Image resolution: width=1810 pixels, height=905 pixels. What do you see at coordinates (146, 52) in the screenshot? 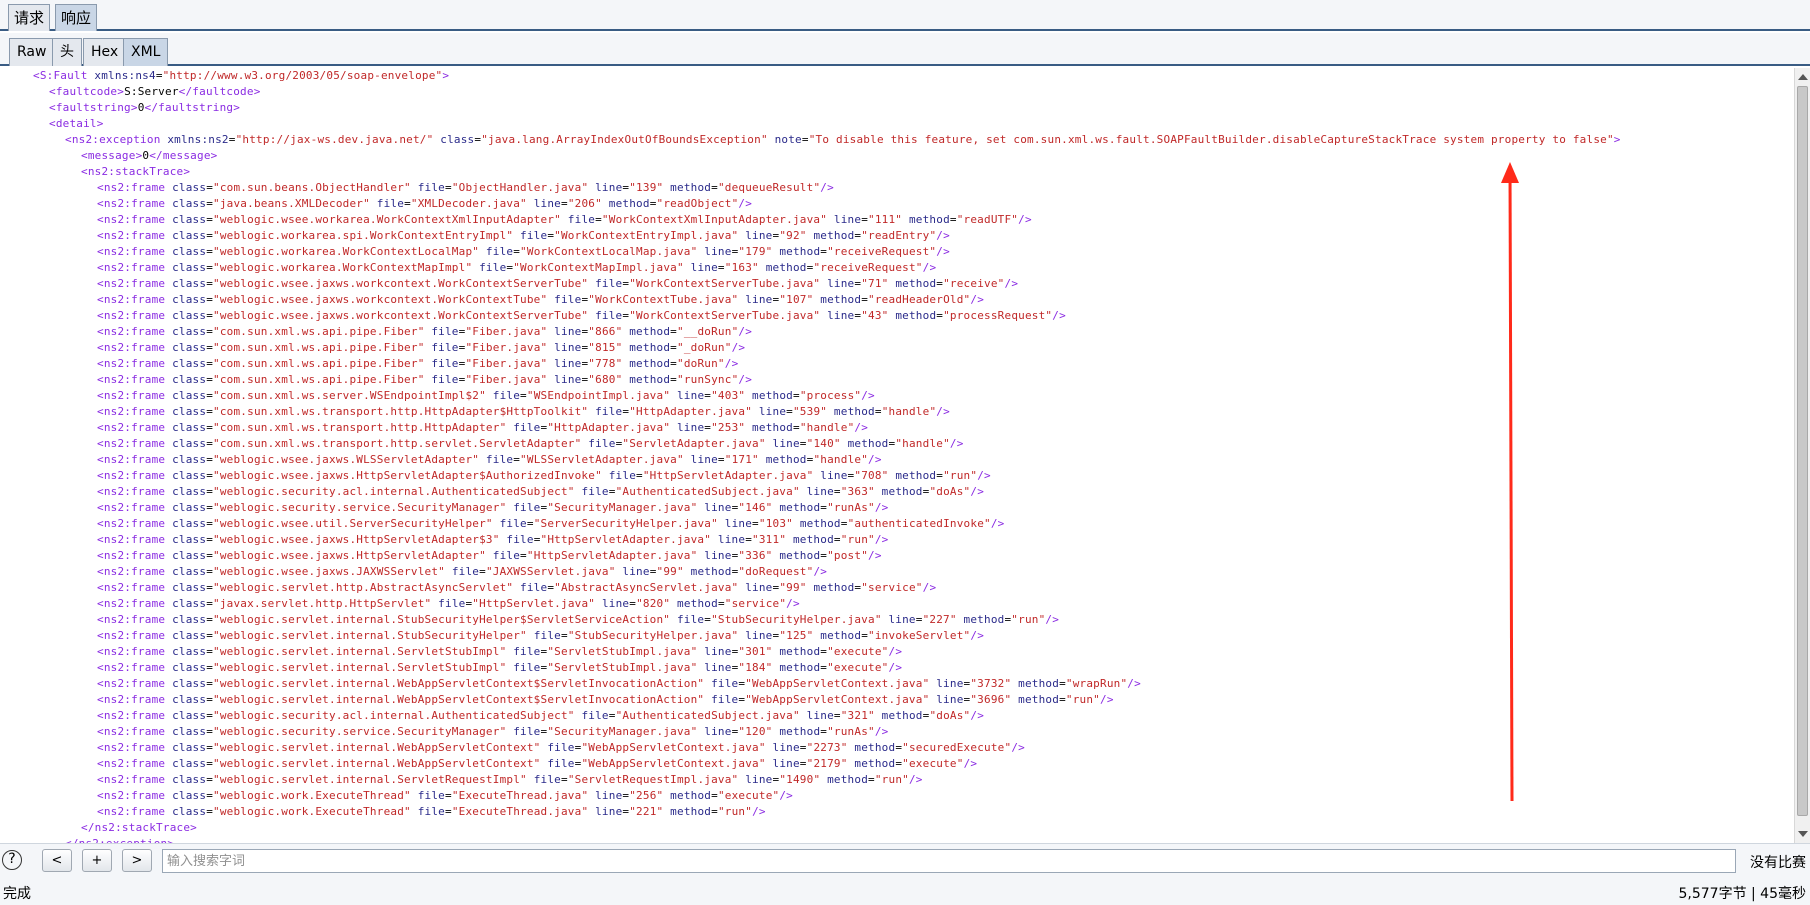
I see `tab-xml: XML` at bounding box center [146, 52].